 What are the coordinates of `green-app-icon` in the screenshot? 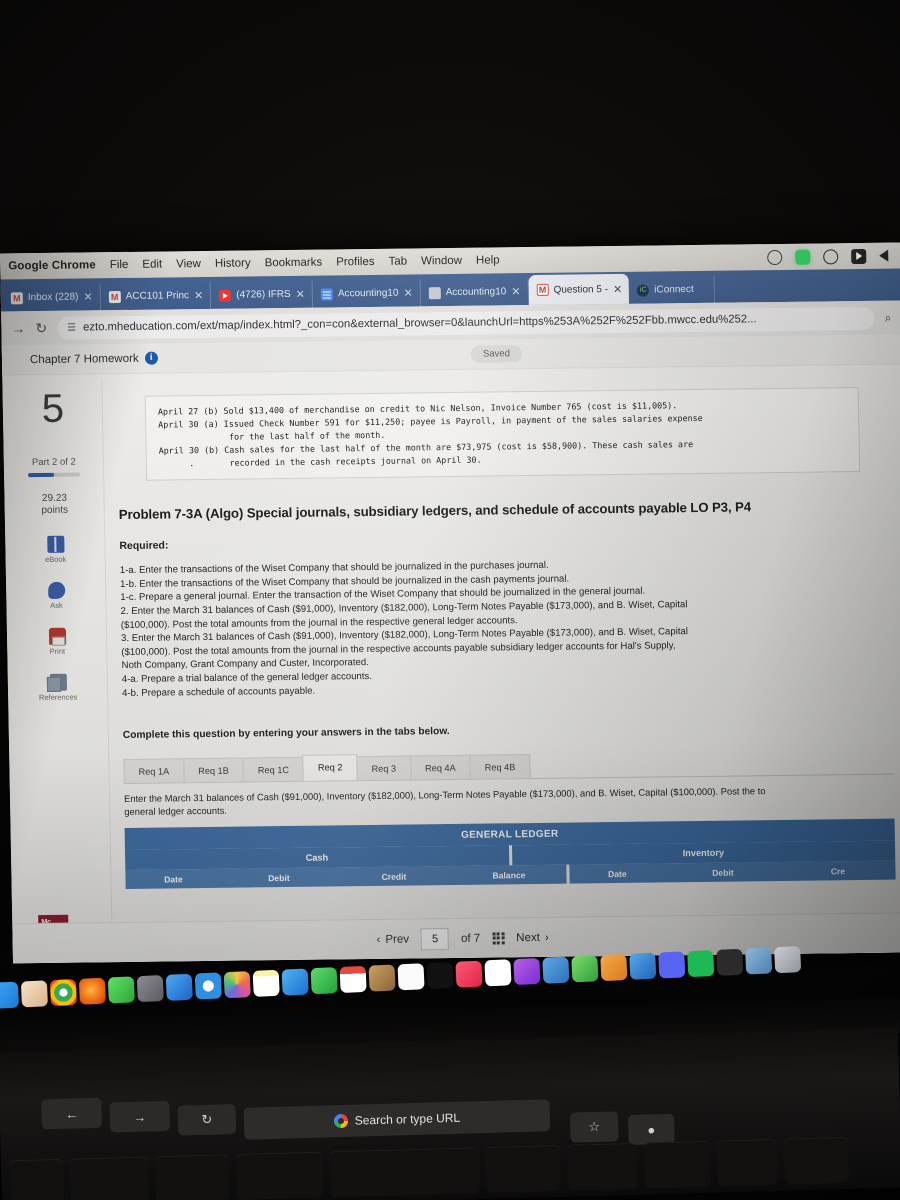 It's located at (803, 257).